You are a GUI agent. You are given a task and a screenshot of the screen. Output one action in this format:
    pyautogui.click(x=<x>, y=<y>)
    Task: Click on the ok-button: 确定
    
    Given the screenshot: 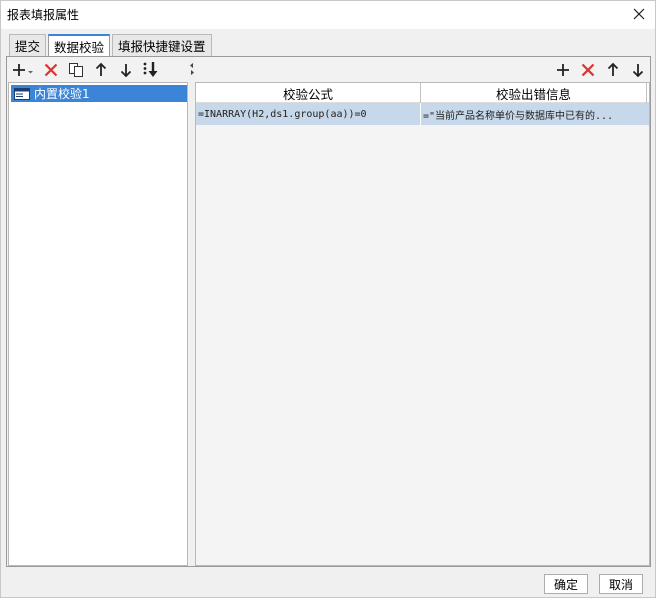 What is the action you would take?
    pyautogui.click(x=566, y=584)
    